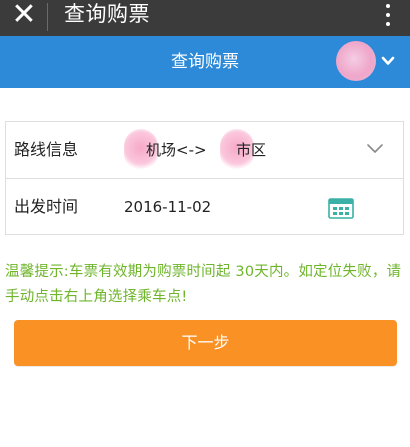 The height and width of the screenshot is (447, 410). What do you see at coordinates (24, 15) in the screenshot?
I see `close-icon: ✕` at bounding box center [24, 15].